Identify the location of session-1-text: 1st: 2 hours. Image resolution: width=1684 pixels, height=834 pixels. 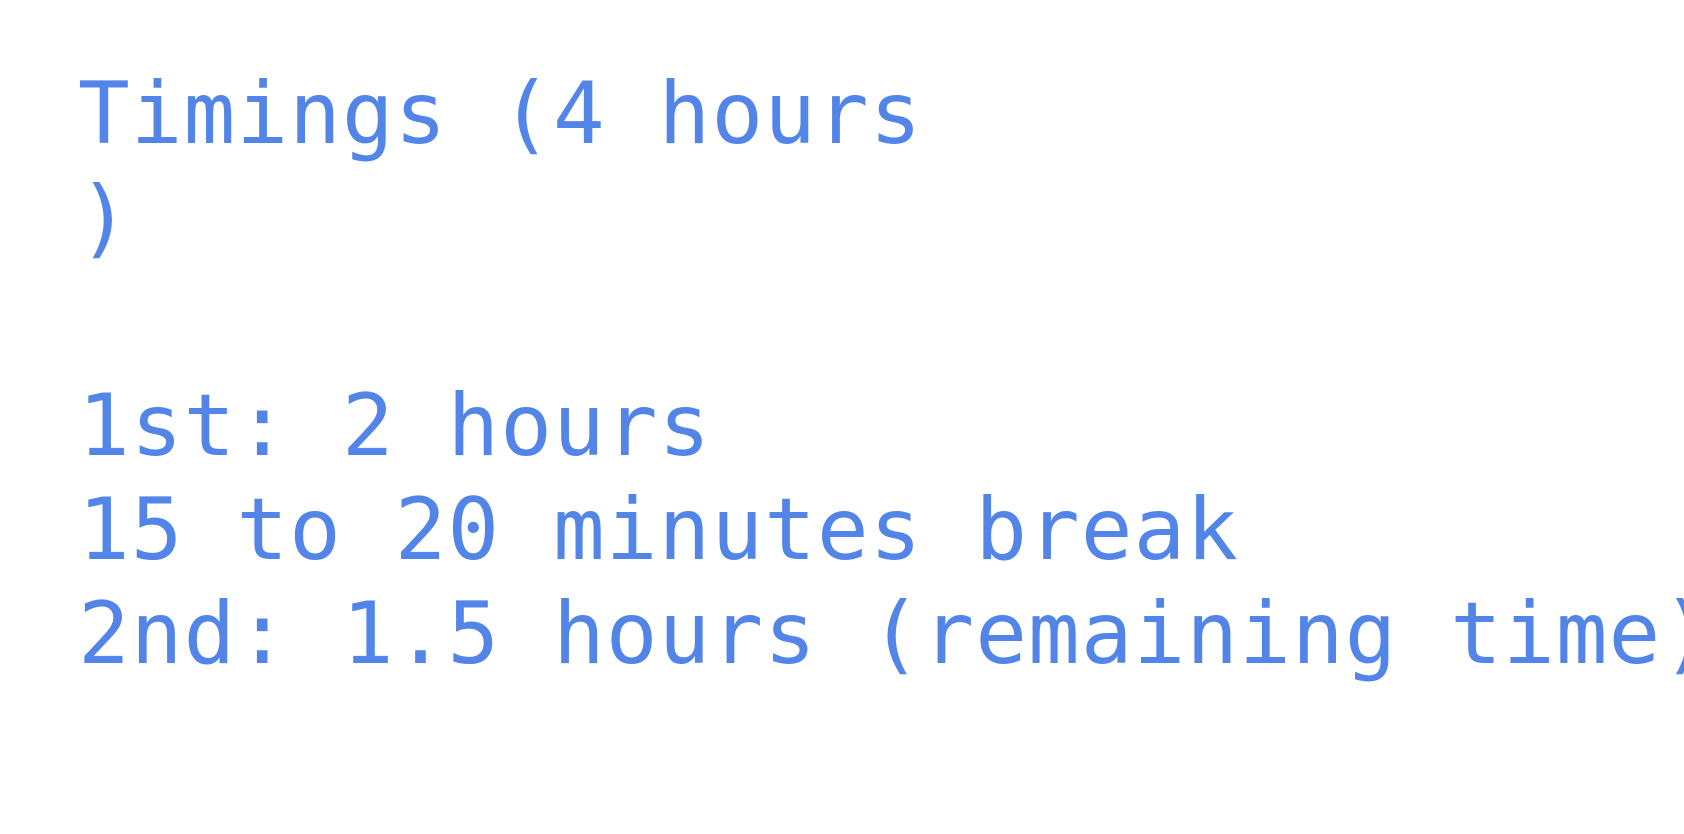
(395, 426).